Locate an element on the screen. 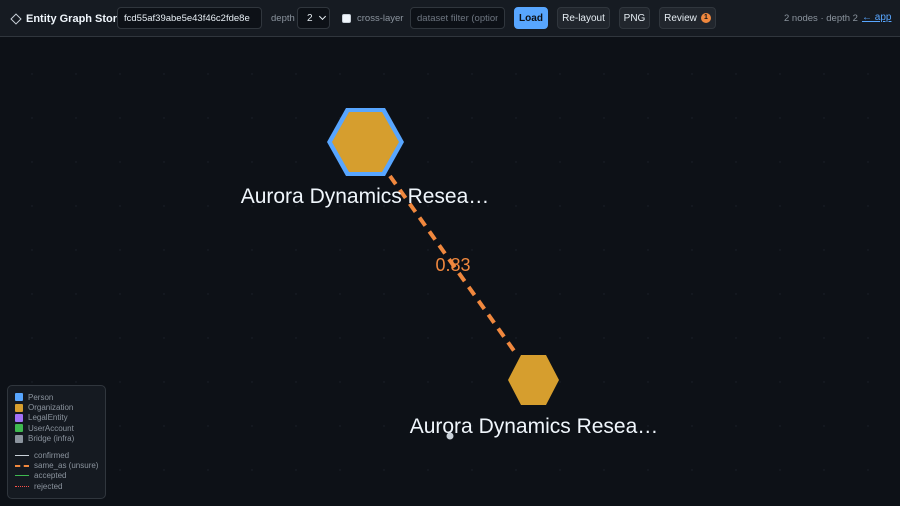 The width and height of the screenshot is (900, 506). legend-label: LegalEntity is located at coordinates (48, 418).